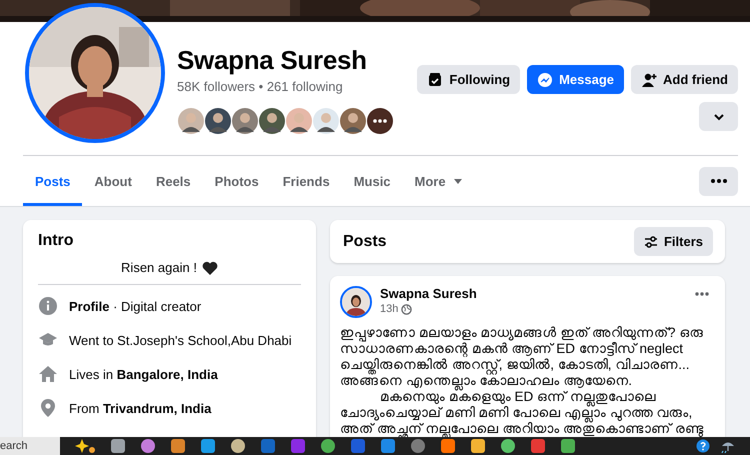  What do you see at coordinates (143, 374) in the screenshot?
I see `intro-detail: Lives in Bangalore, India` at bounding box center [143, 374].